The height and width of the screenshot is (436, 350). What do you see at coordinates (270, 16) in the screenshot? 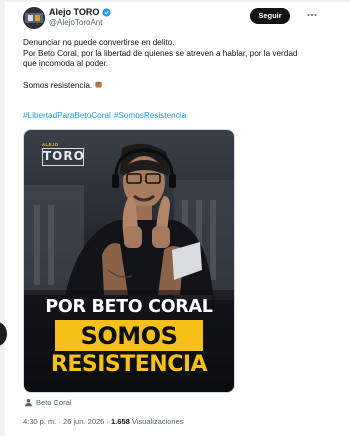
I see `follow-button: Seguir` at bounding box center [270, 16].